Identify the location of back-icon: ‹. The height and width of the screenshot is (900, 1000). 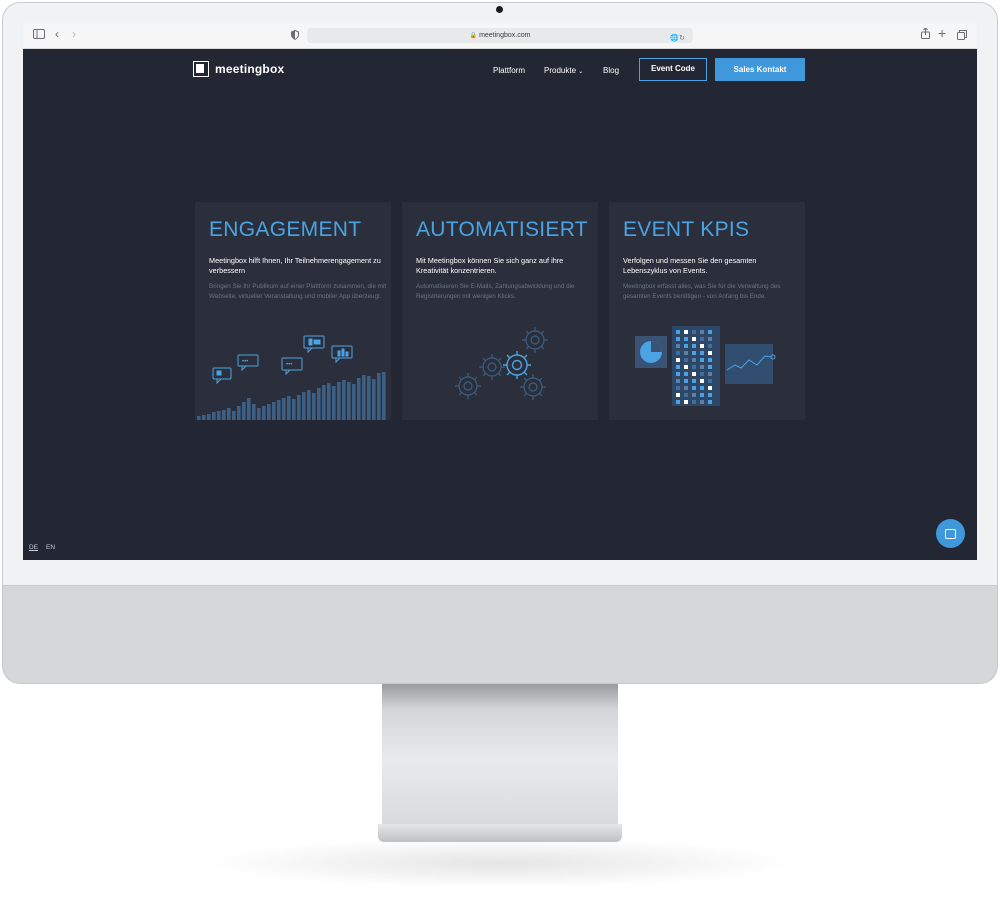
(57, 34).